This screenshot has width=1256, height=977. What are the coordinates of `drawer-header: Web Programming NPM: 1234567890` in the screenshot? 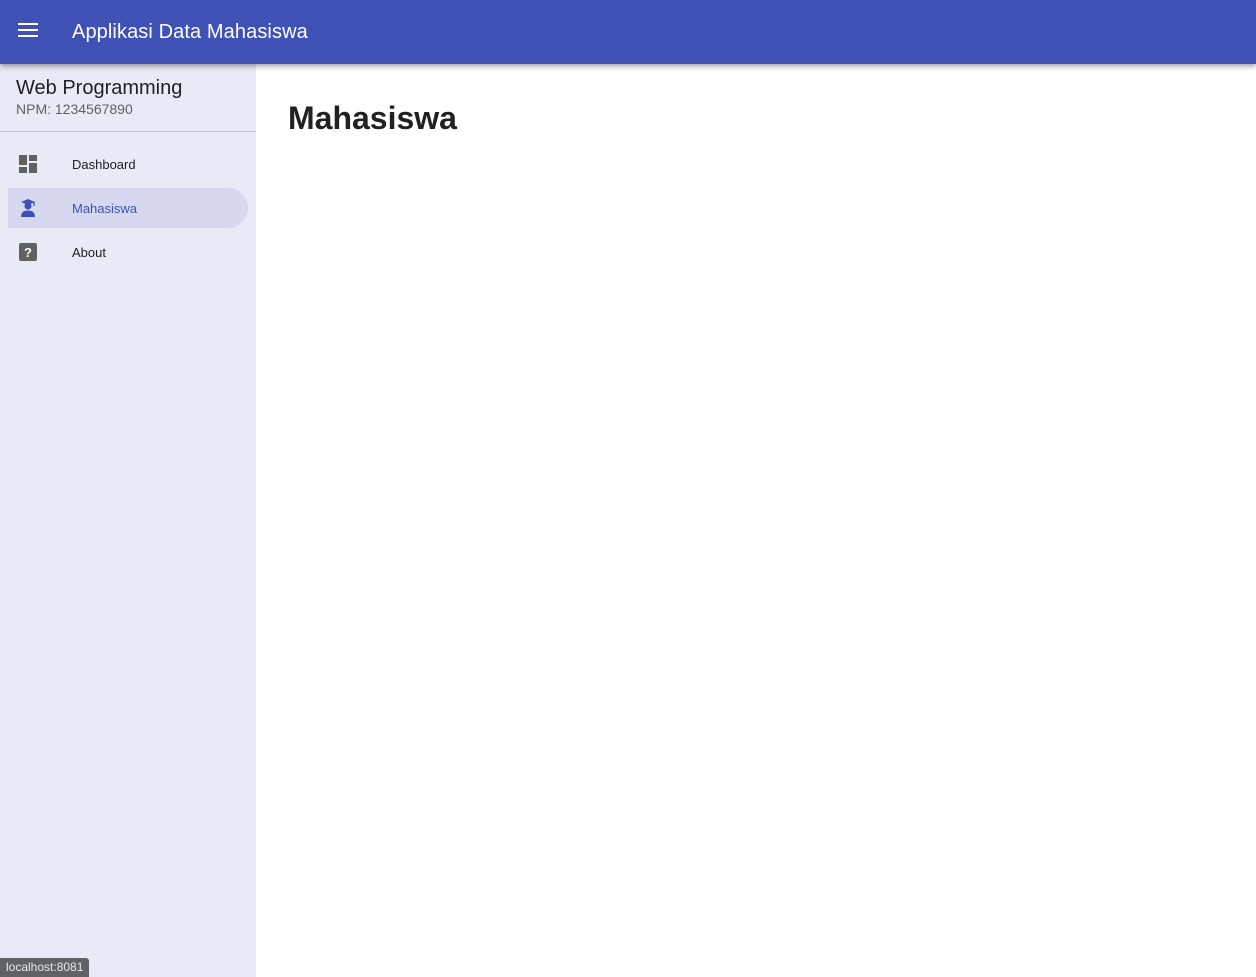 It's located at (128, 98).